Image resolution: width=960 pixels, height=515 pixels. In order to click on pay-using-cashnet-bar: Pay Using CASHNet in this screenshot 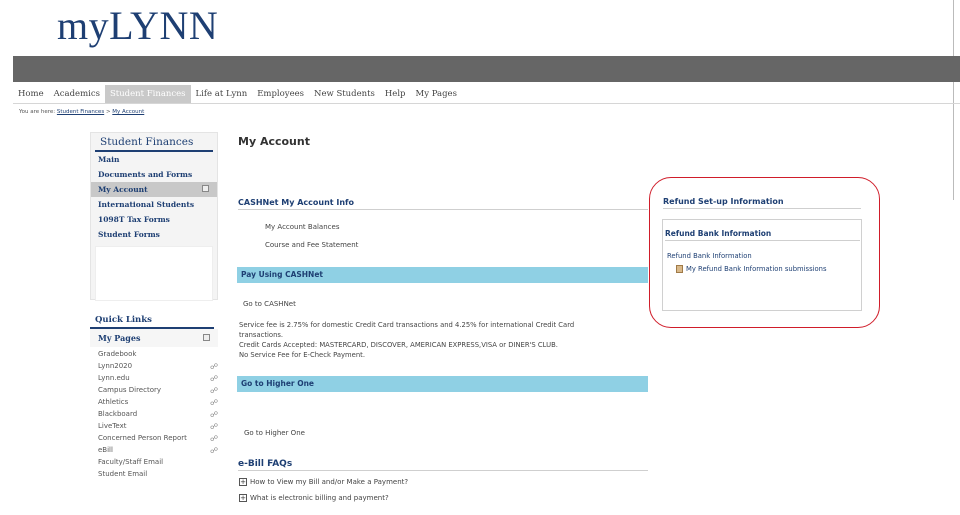, I will do `click(442, 275)`.